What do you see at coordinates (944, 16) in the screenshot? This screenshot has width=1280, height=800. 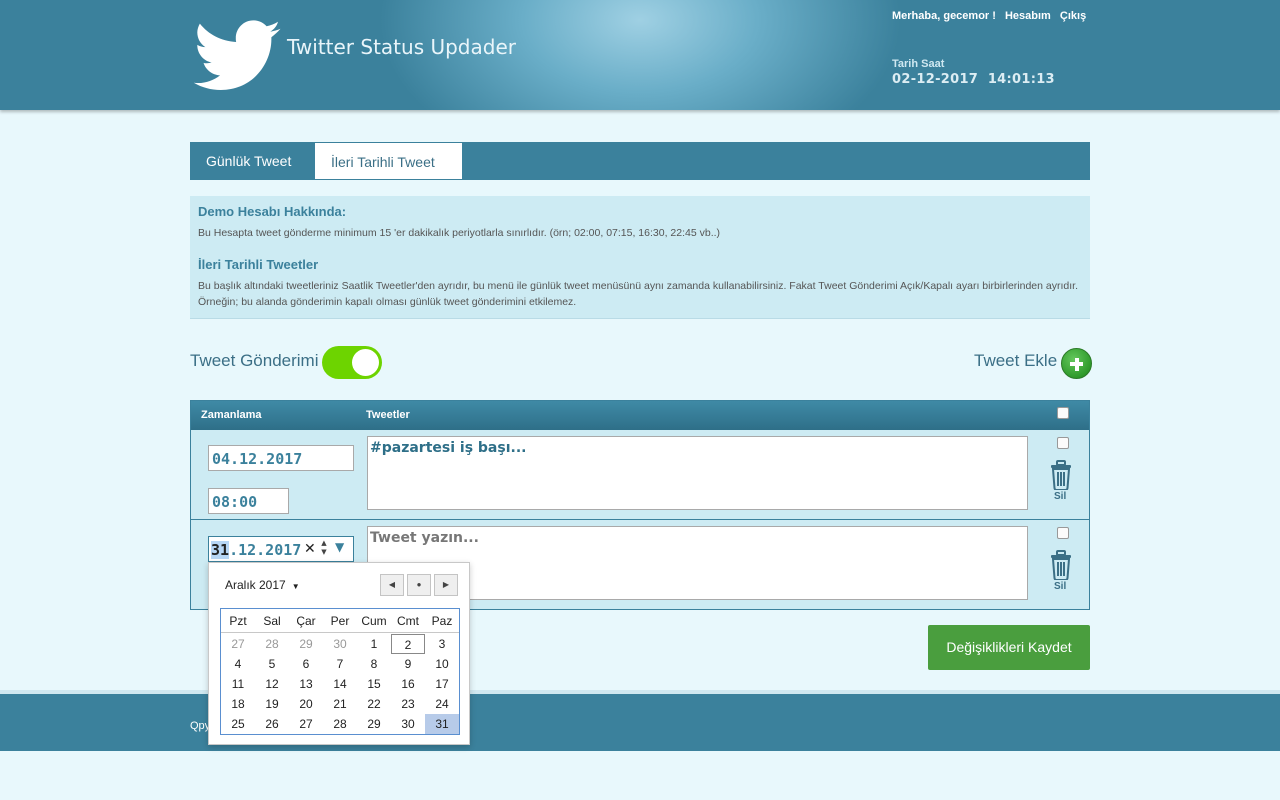 I see `greeting-text: Merhaba, gecemor !` at bounding box center [944, 16].